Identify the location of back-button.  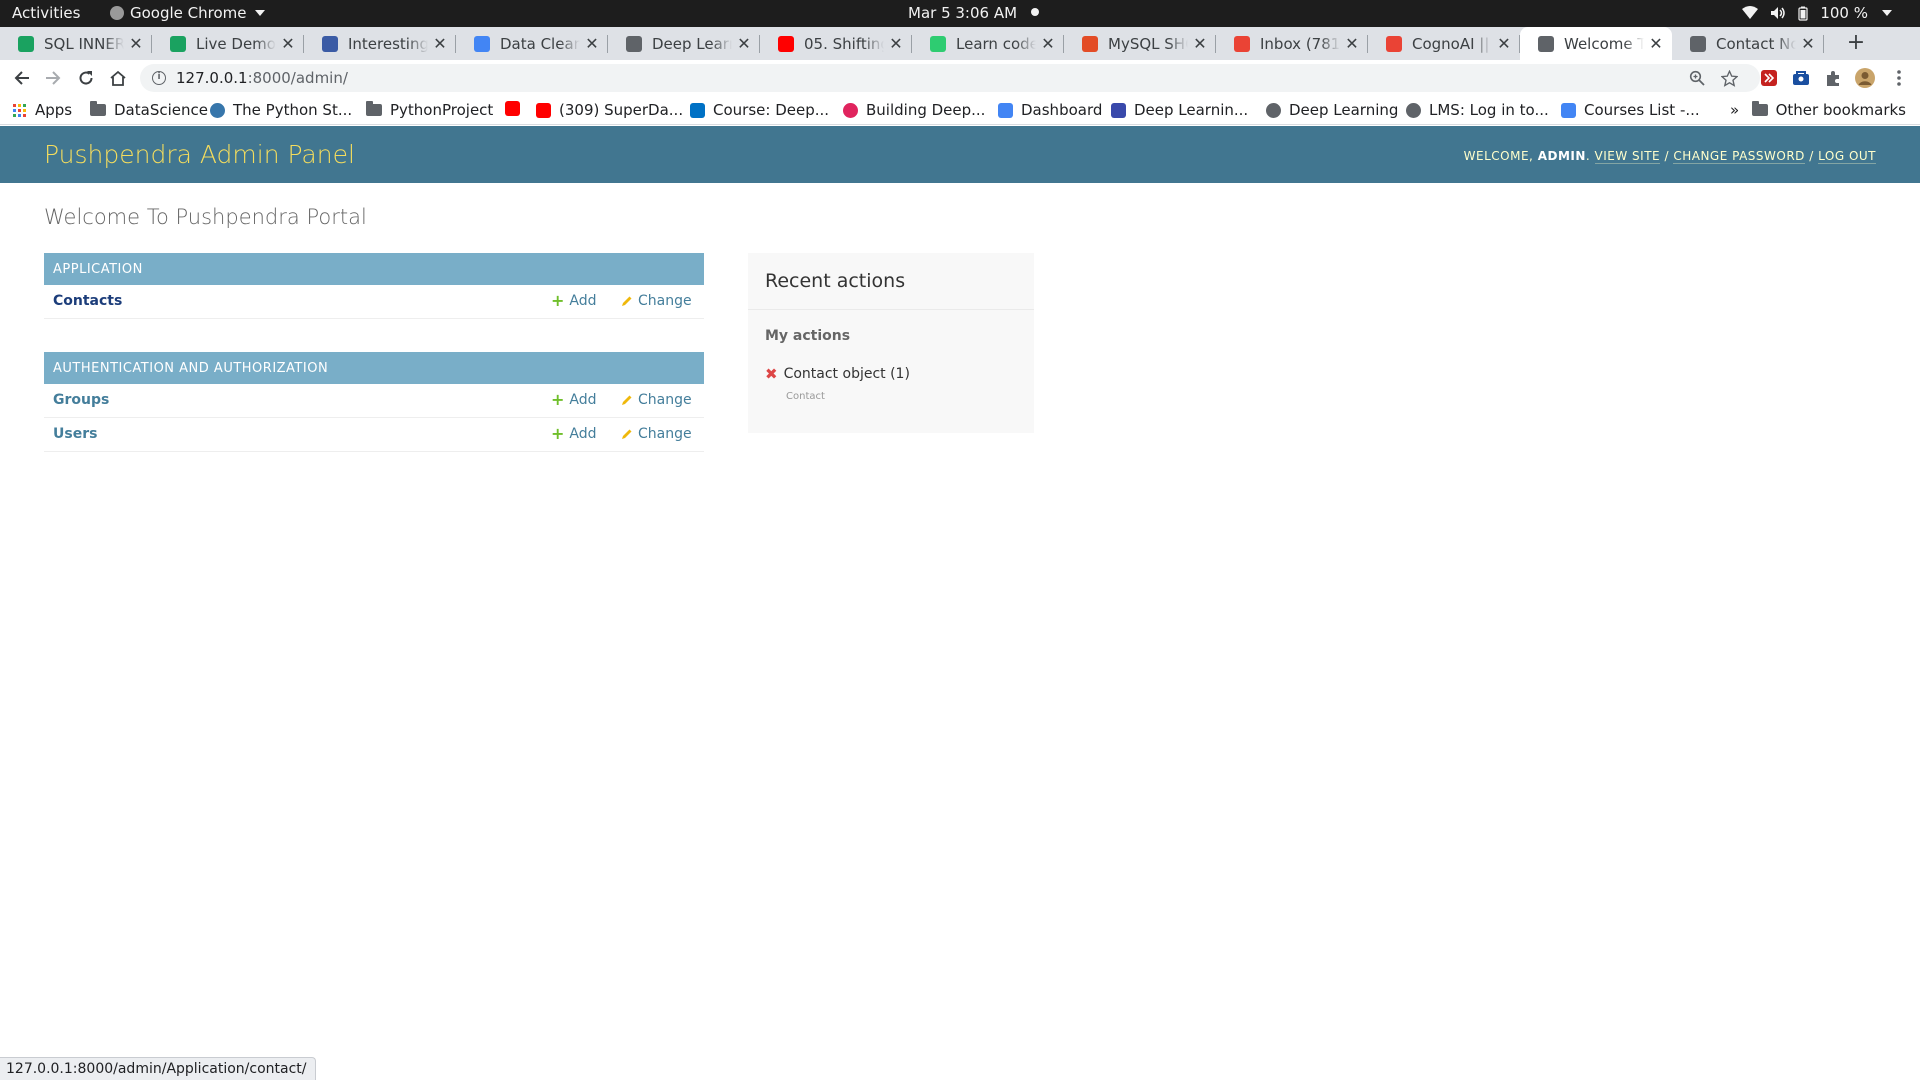
(22, 78).